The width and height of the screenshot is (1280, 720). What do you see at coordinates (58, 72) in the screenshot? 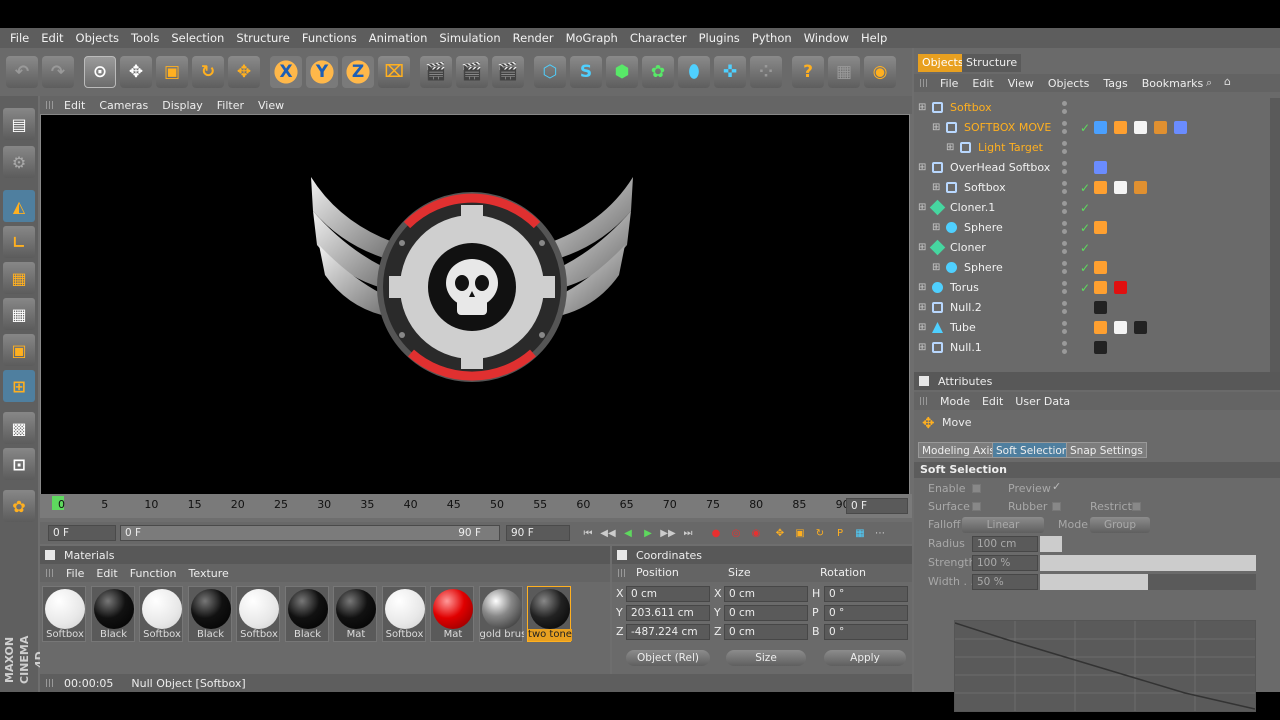
I see `redo-icon: ↷` at bounding box center [58, 72].